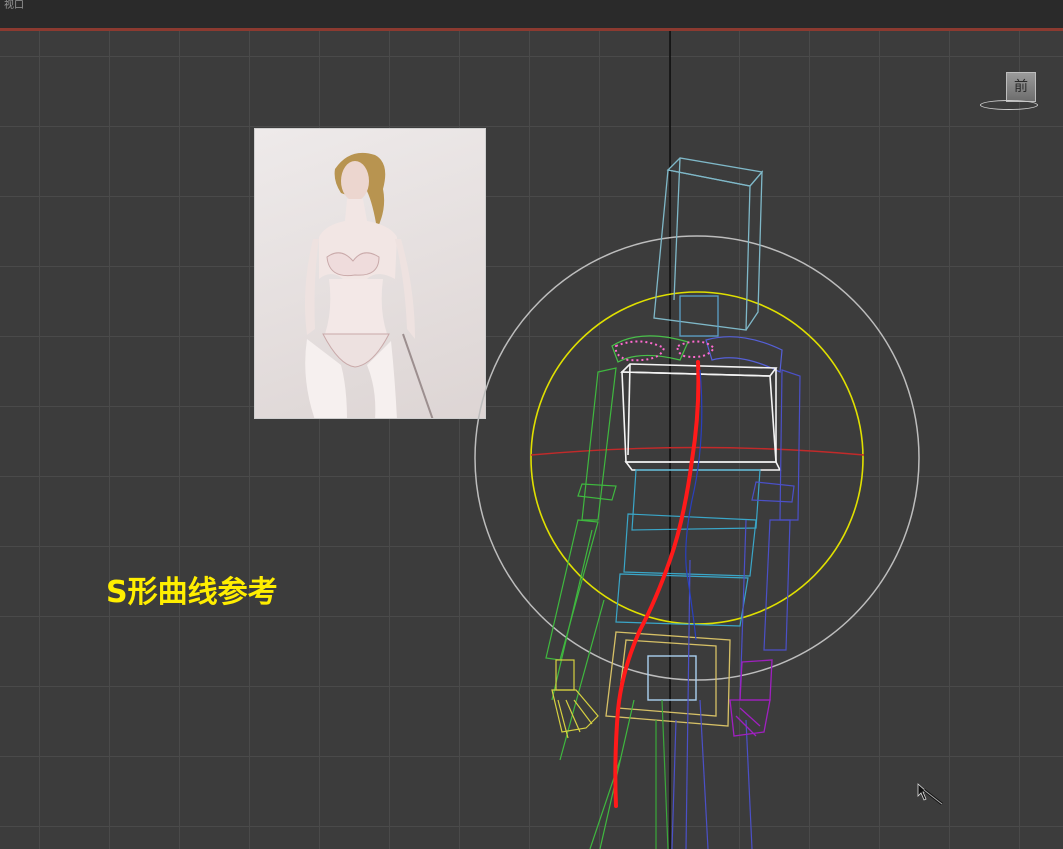 This screenshot has height=849, width=1063. What do you see at coordinates (930, 794) in the screenshot?
I see `mouse-cursor-icon` at bounding box center [930, 794].